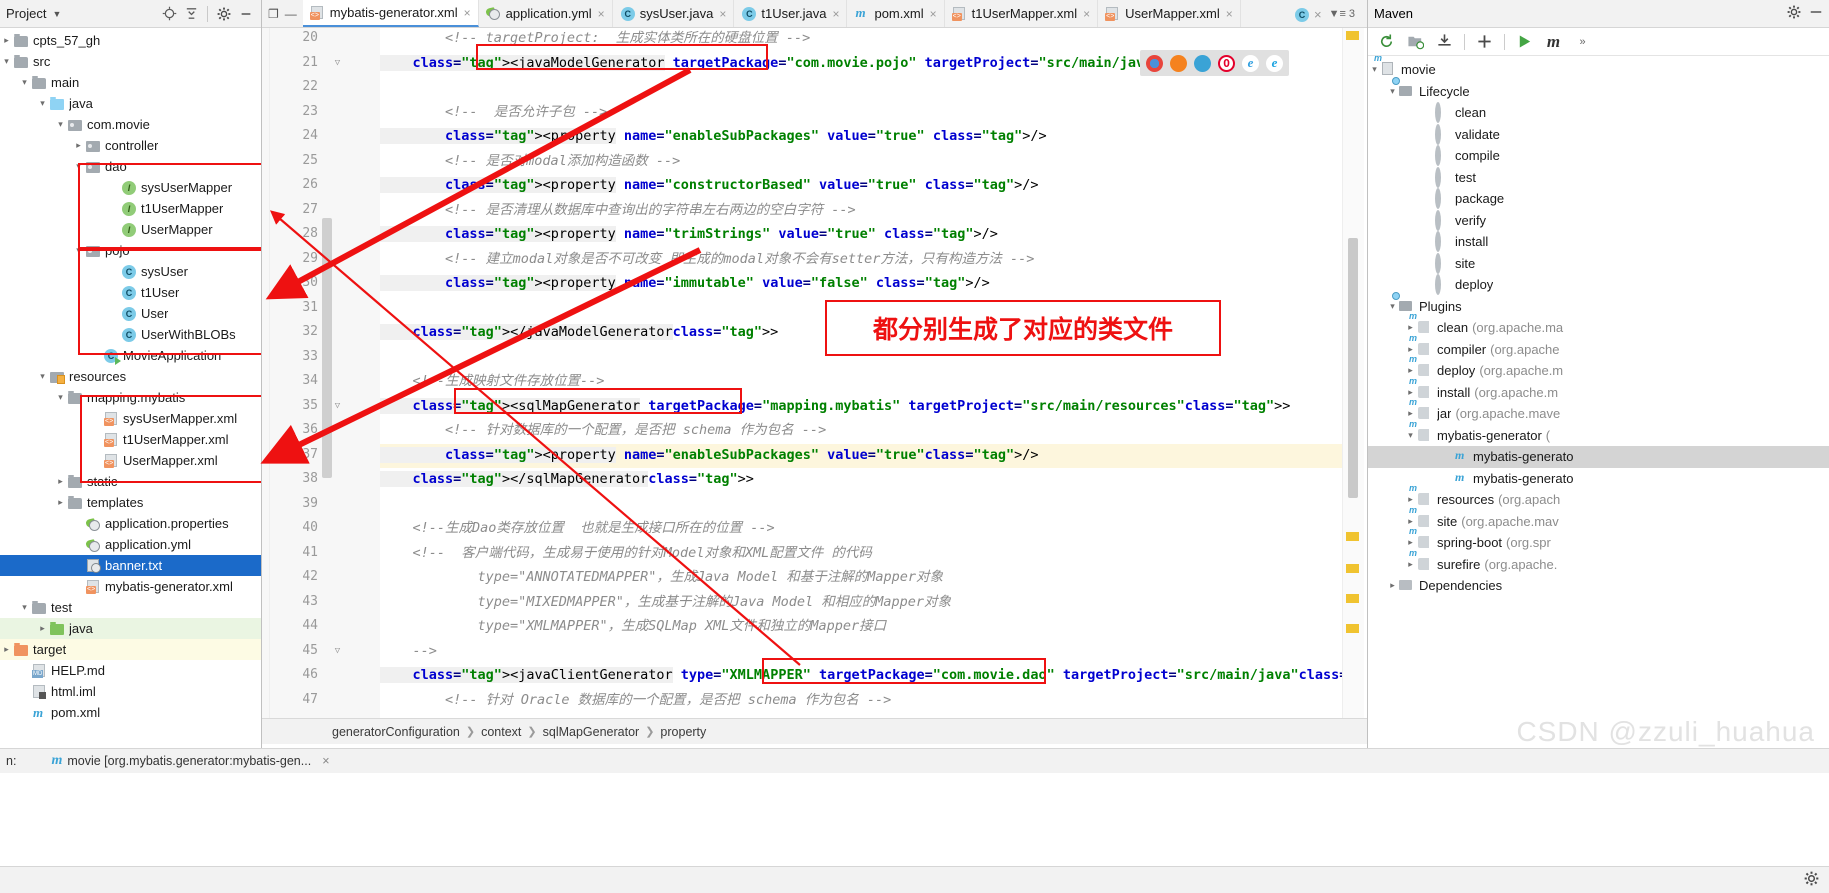 The image size is (1829, 893). What do you see at coordinates (130, 208) in the screenshot?
I see `tree-item-t1usermapper: It1UserMapper` at bounding box center [130, 208].